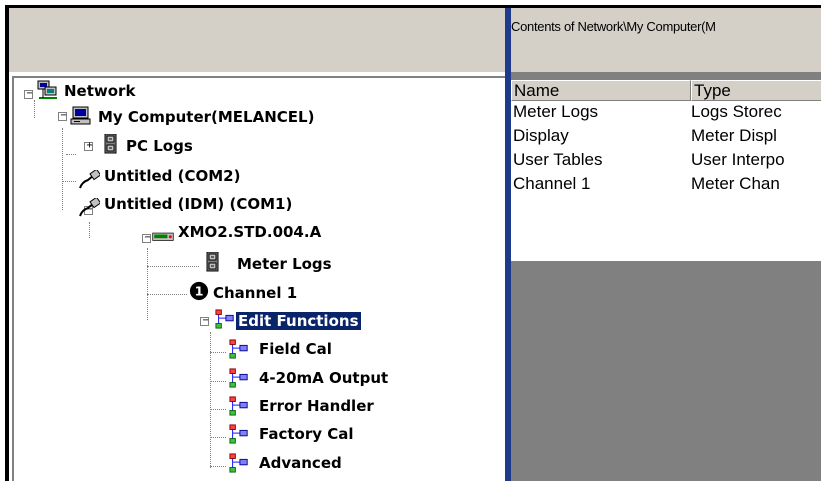 The width and height of the screenshot is (821, 481). Describe the element at coordinates (552, 183) in the screenshot. I see `item-name: Channel 1` at that location.